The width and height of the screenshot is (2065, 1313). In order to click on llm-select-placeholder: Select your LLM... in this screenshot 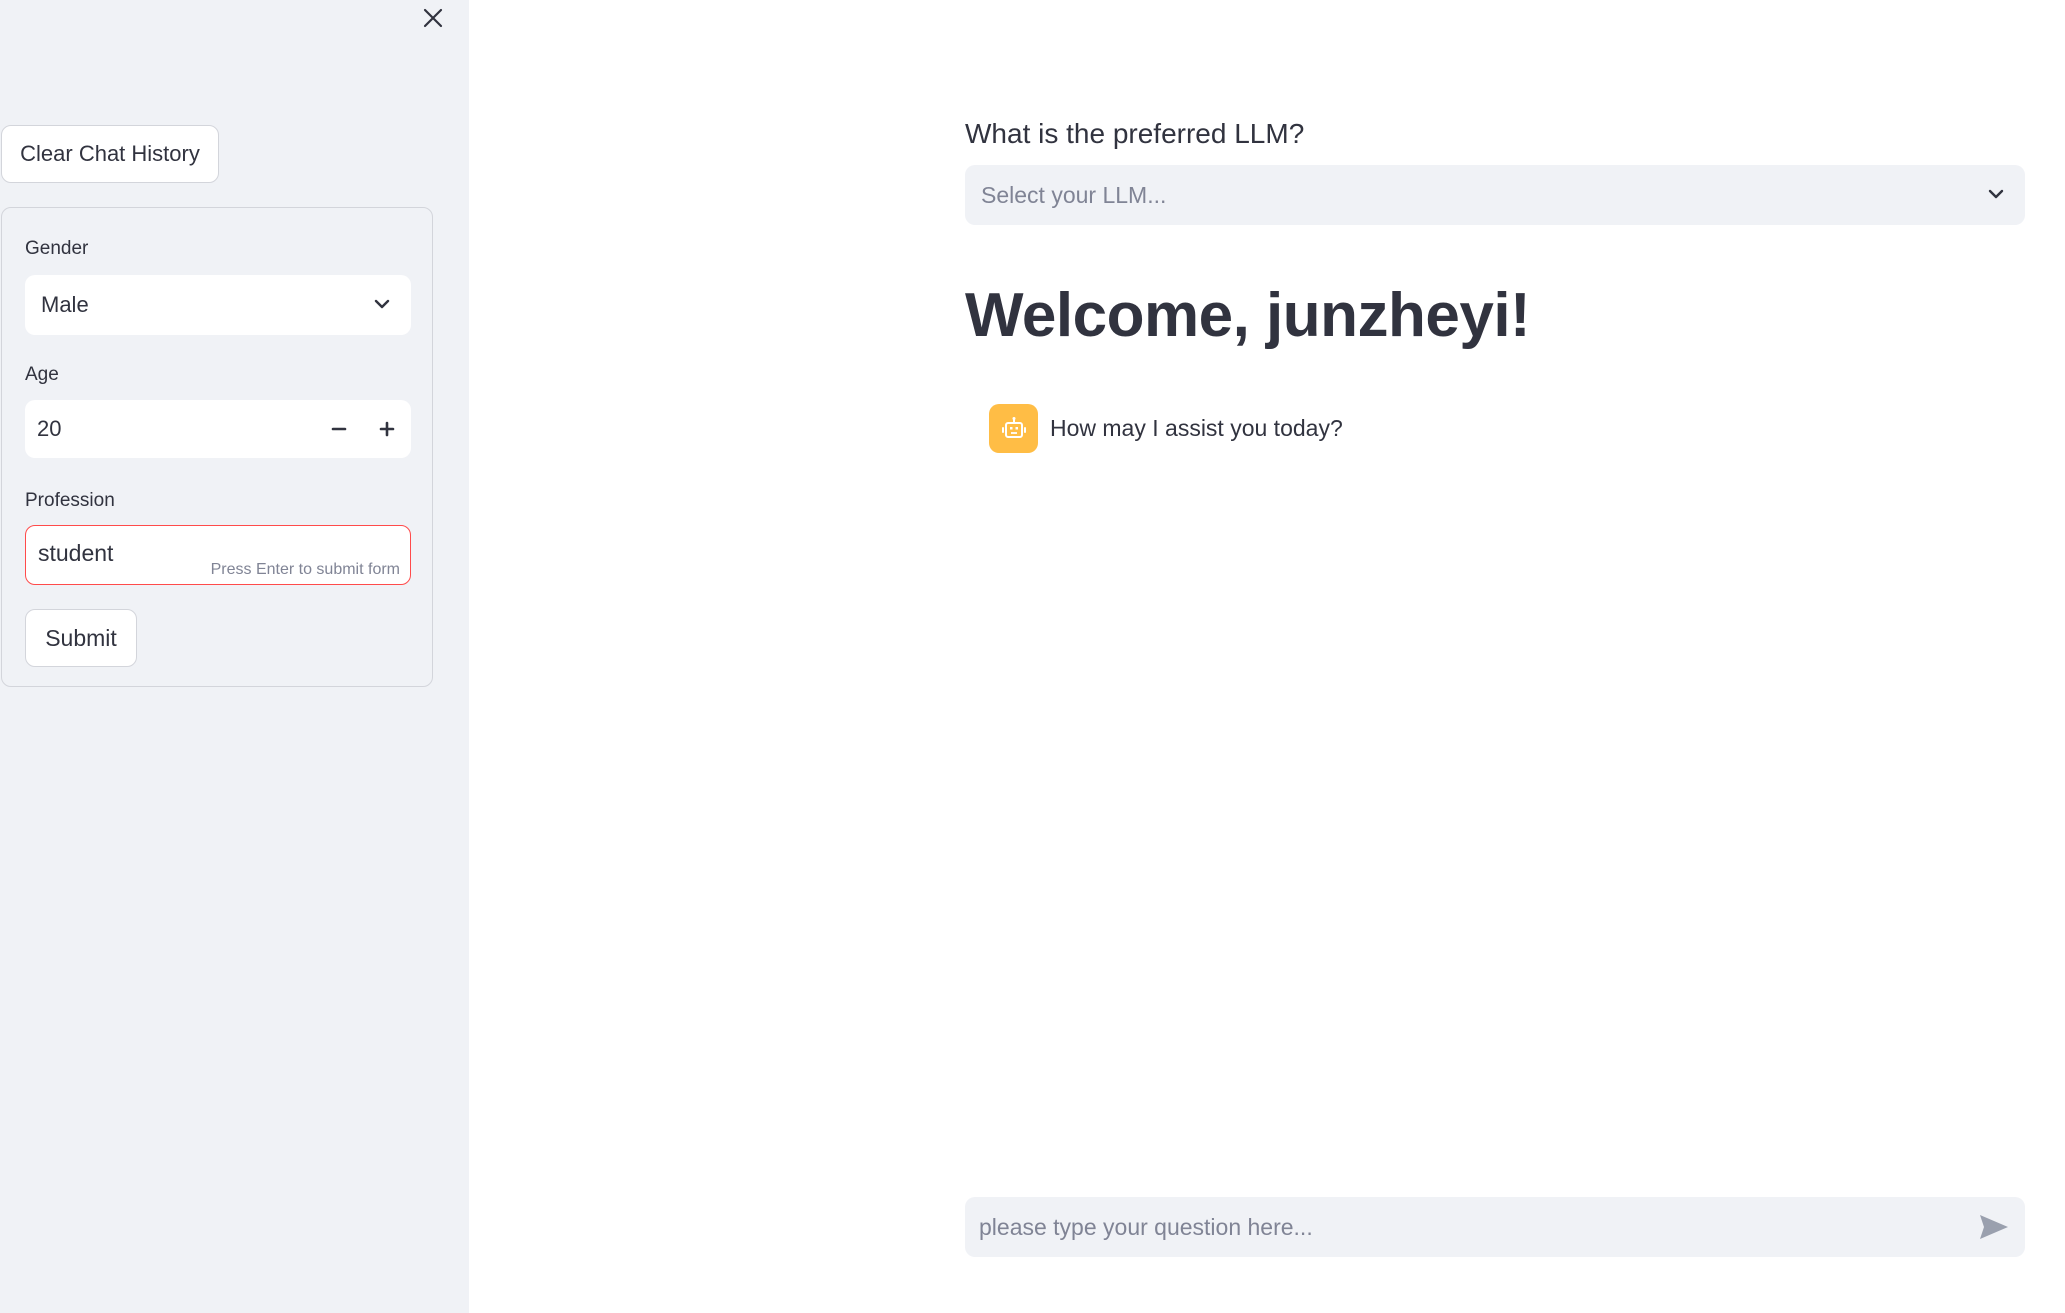, I will do `click(1074, 194)`.